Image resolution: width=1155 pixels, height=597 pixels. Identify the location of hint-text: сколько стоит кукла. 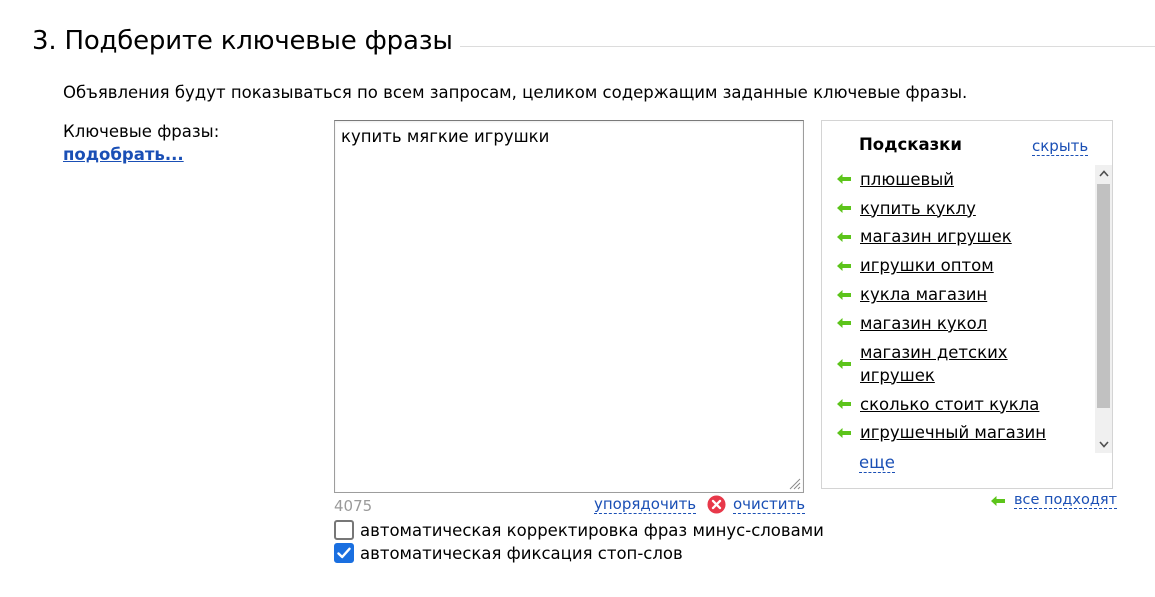
(960, 404).